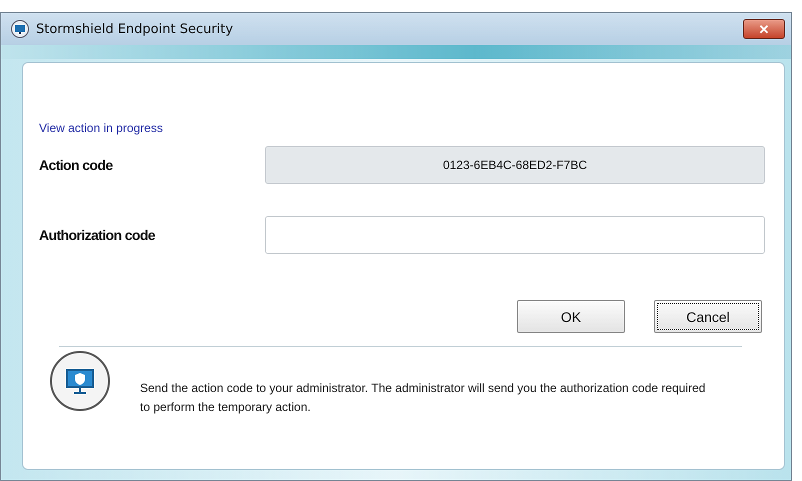 Image resolution: width=802 pixels, height=481 pixels. Describe the element at coordinates (80, 381) in the screenshot. I see `shield-monitor-icon` at that location.